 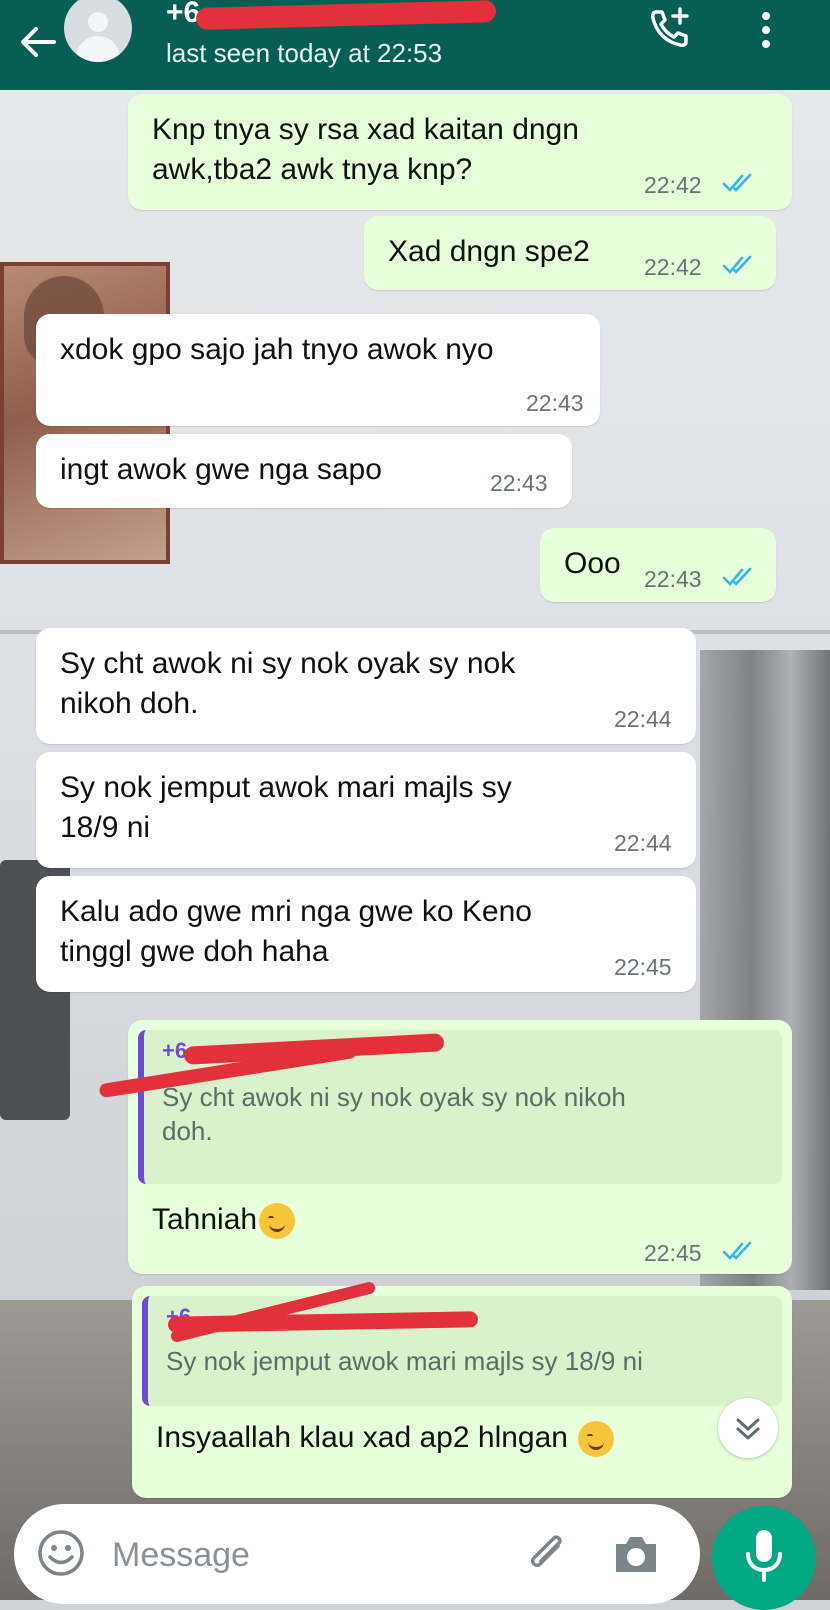 I want to click on quoted-text: Sy nok jemput awok mari majls sy 18/9 ni, so click(x=467, y=1361).